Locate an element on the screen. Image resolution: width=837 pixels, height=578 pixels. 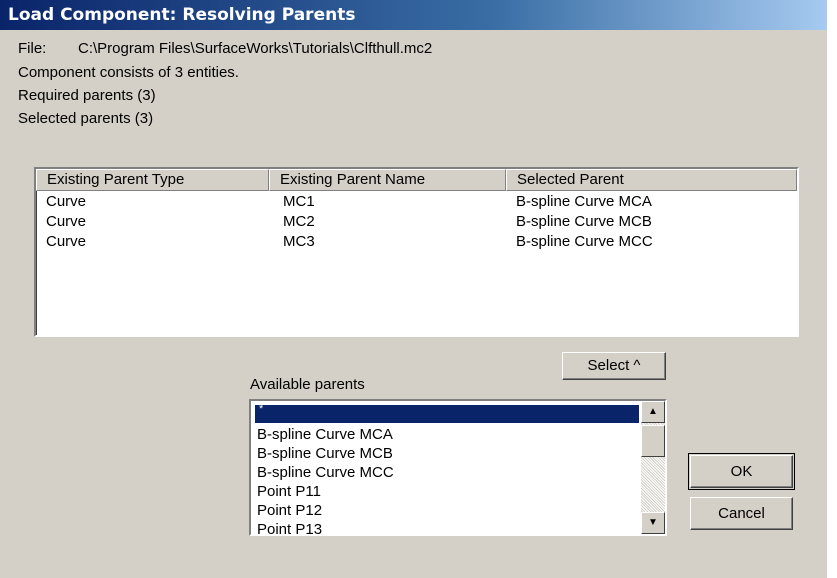
table-cell: B-spline Curve MCA is located at coordinates (584, 201).